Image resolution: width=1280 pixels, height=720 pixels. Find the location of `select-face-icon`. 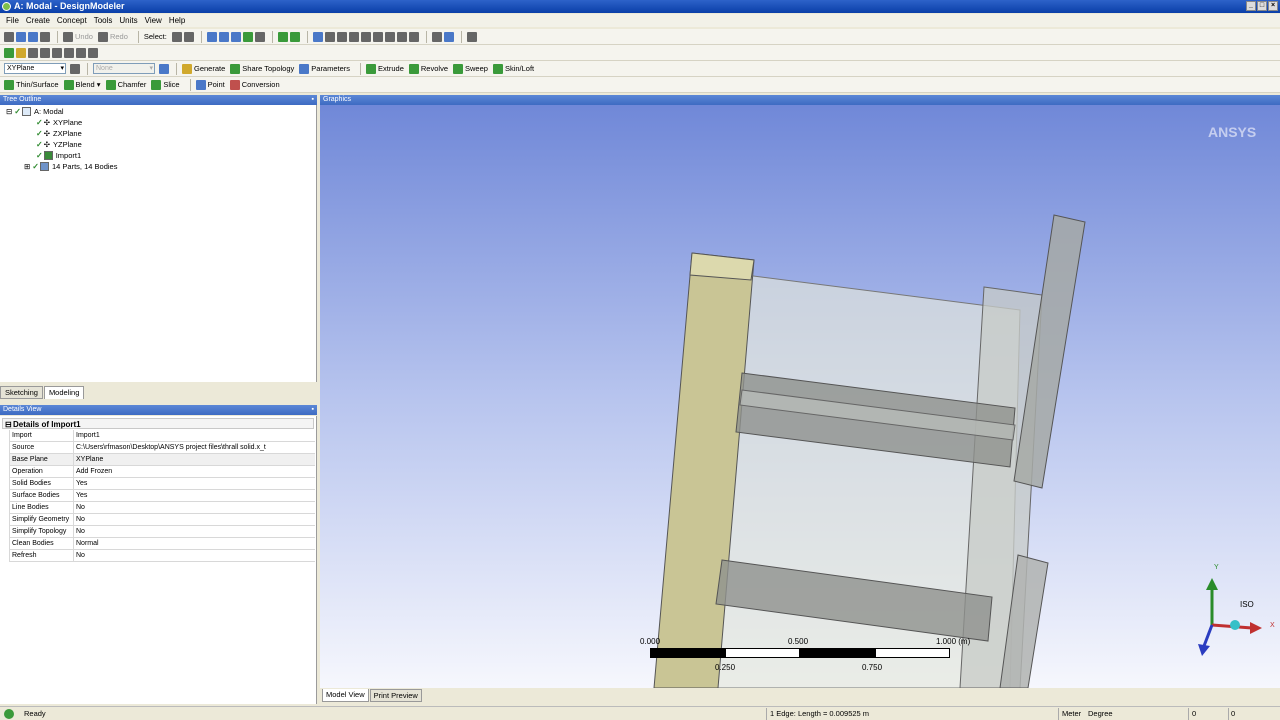

select-face-icon is located at coordinates (235, 36).